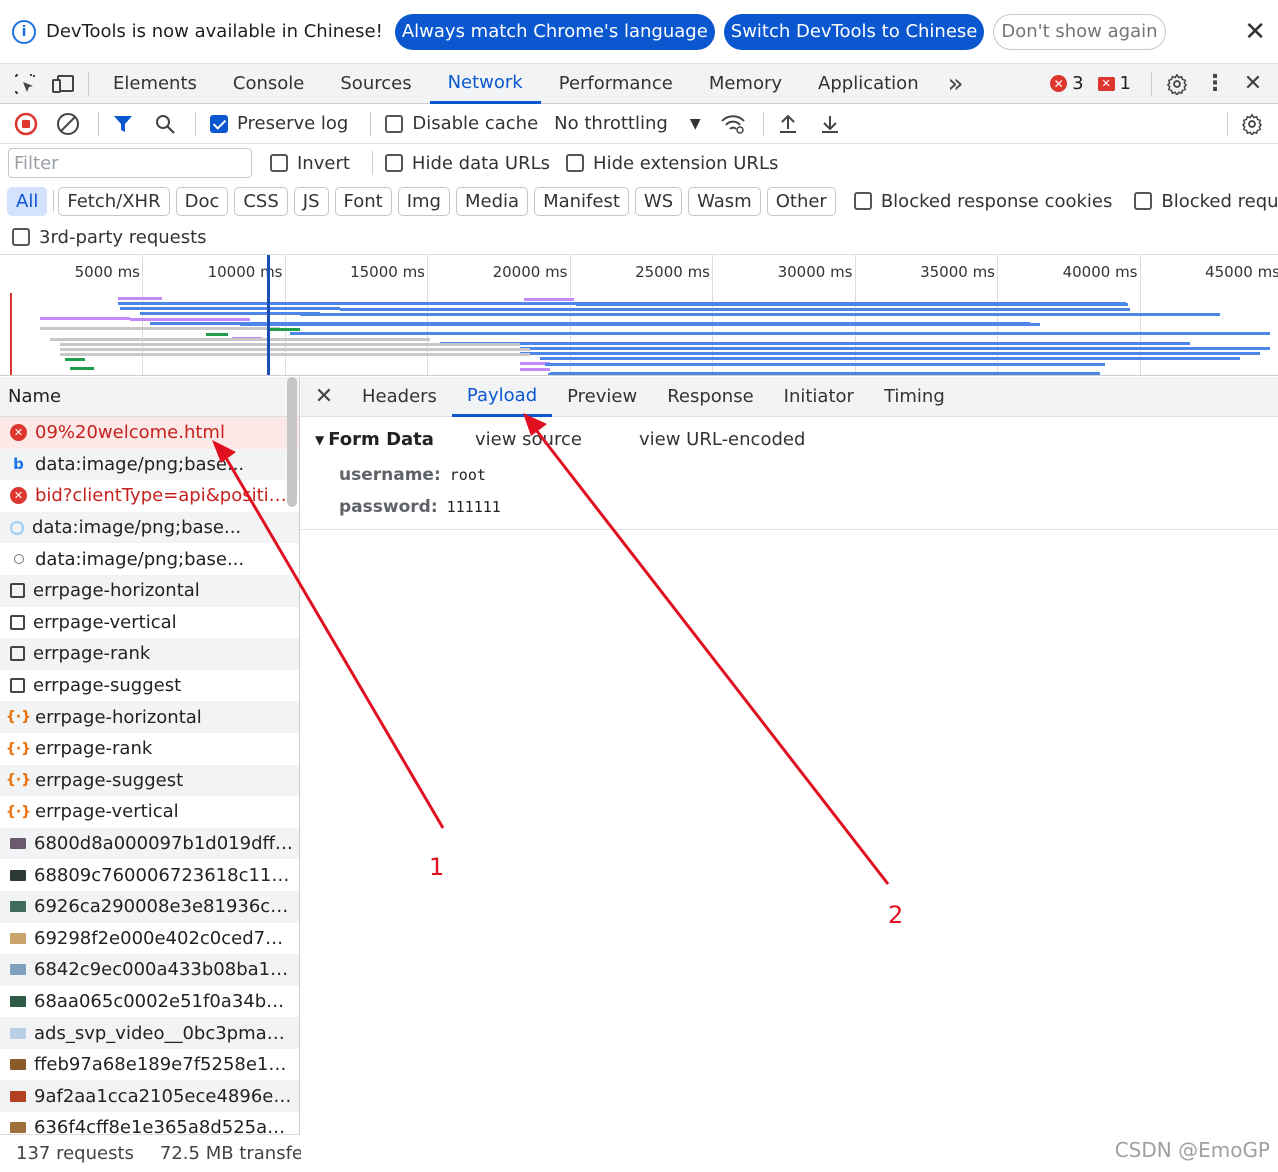 This screenshot has height=1172, width=1278. Describe the element at coordinates (1114, 83) in the screenshot. I see `issues-counter: ✕ 1` at that location.